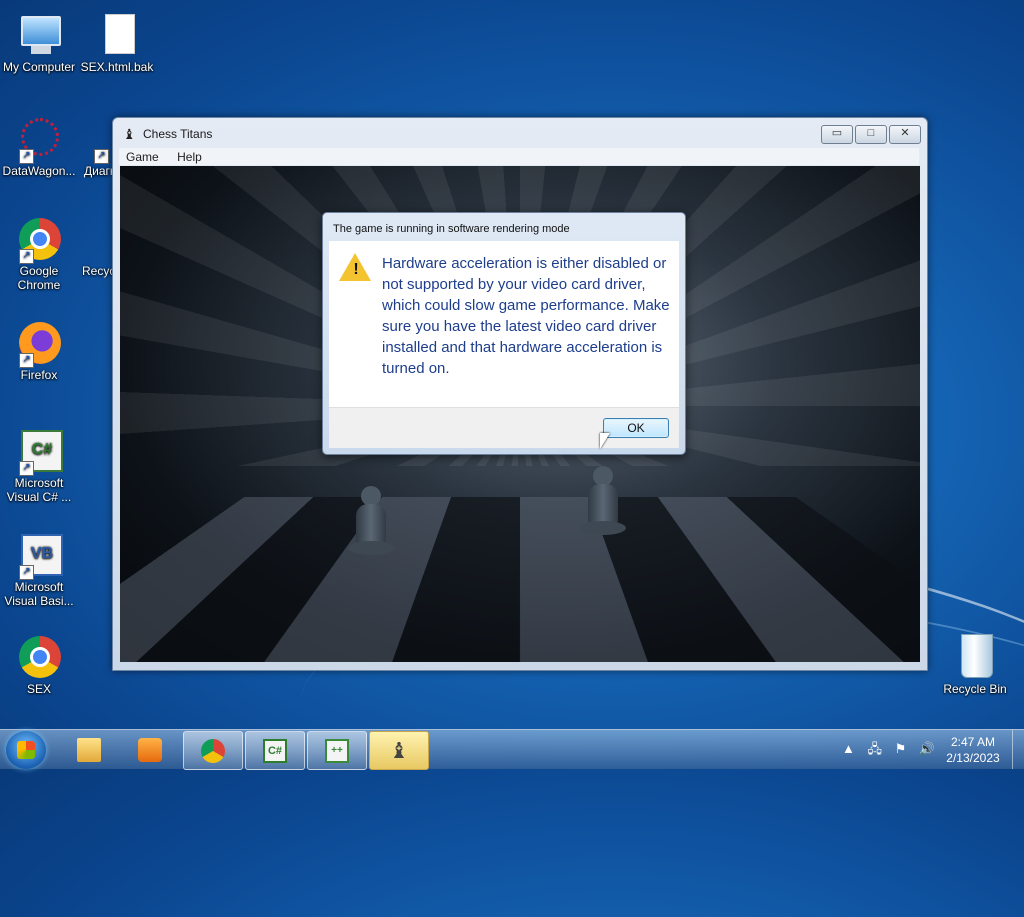 This screenshot has height=917, width=1024. What do you see at coordinates (893, 751) in the screenshot?
I see `system-tray: ▲ 🖧 ⚑ 🔊` at bounding box center [893, 751].